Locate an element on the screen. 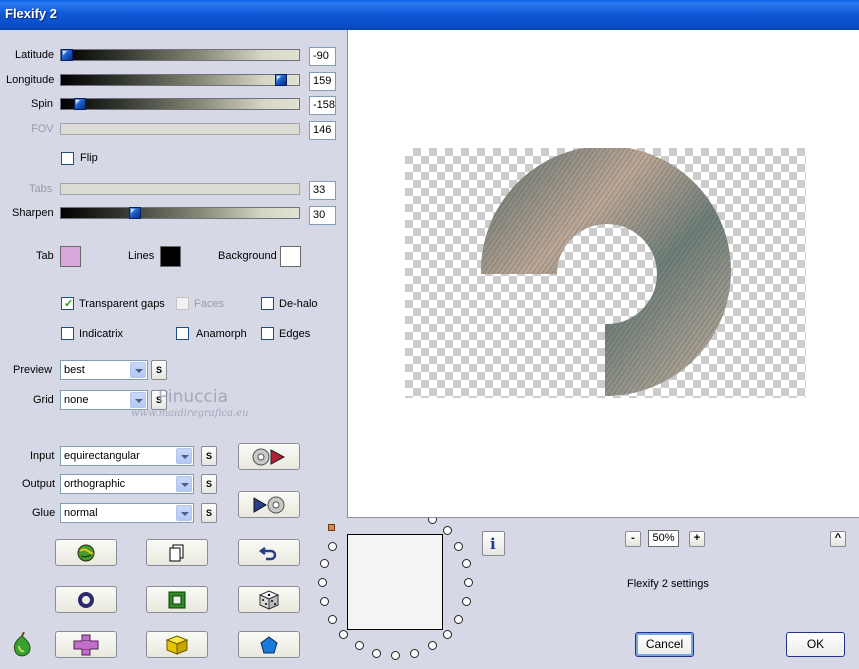 The image size is (859, 669). cube-shape-button is located at coordinates (177, 644).